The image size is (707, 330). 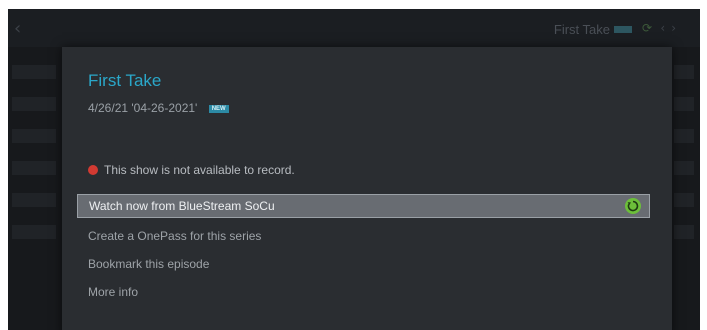 I want to click on alert-text: This show is not available to record., so click(x=199, y=170).